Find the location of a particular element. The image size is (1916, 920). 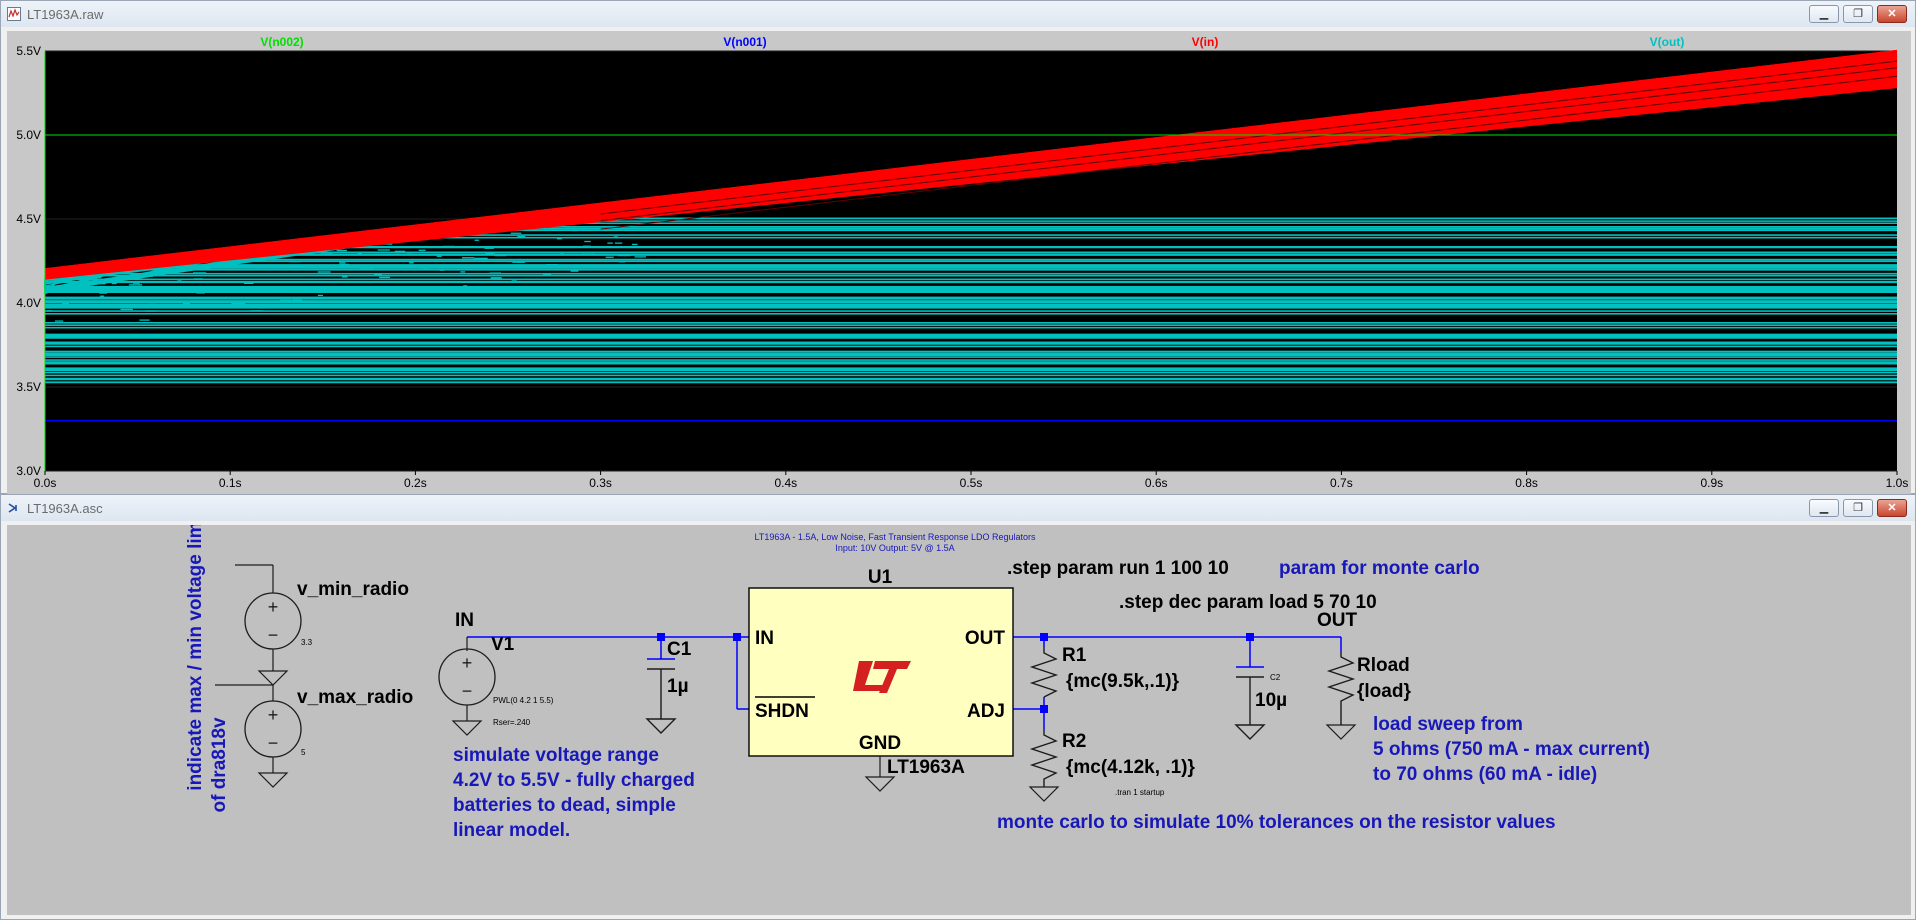

tran-directive: .tran 1 startup is located at coordinates (1140, 792).